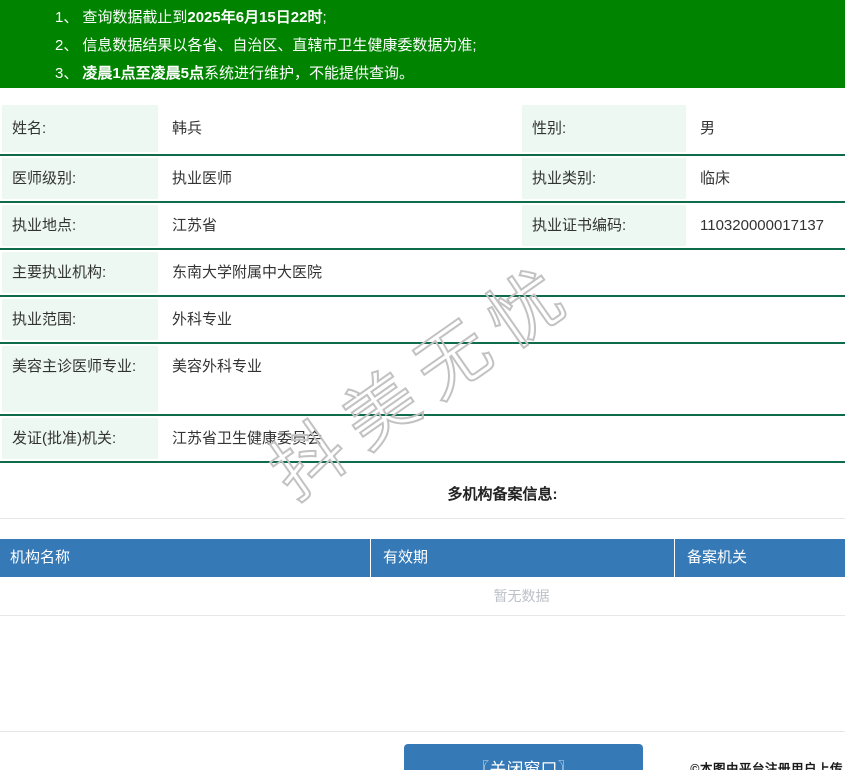 This screenshot has width=845, height=770. What do you see at coordinates (202, 178) in the screenshot?
I see `field-value-doctor-level: 执业医师` at bounding box center [202, 178].